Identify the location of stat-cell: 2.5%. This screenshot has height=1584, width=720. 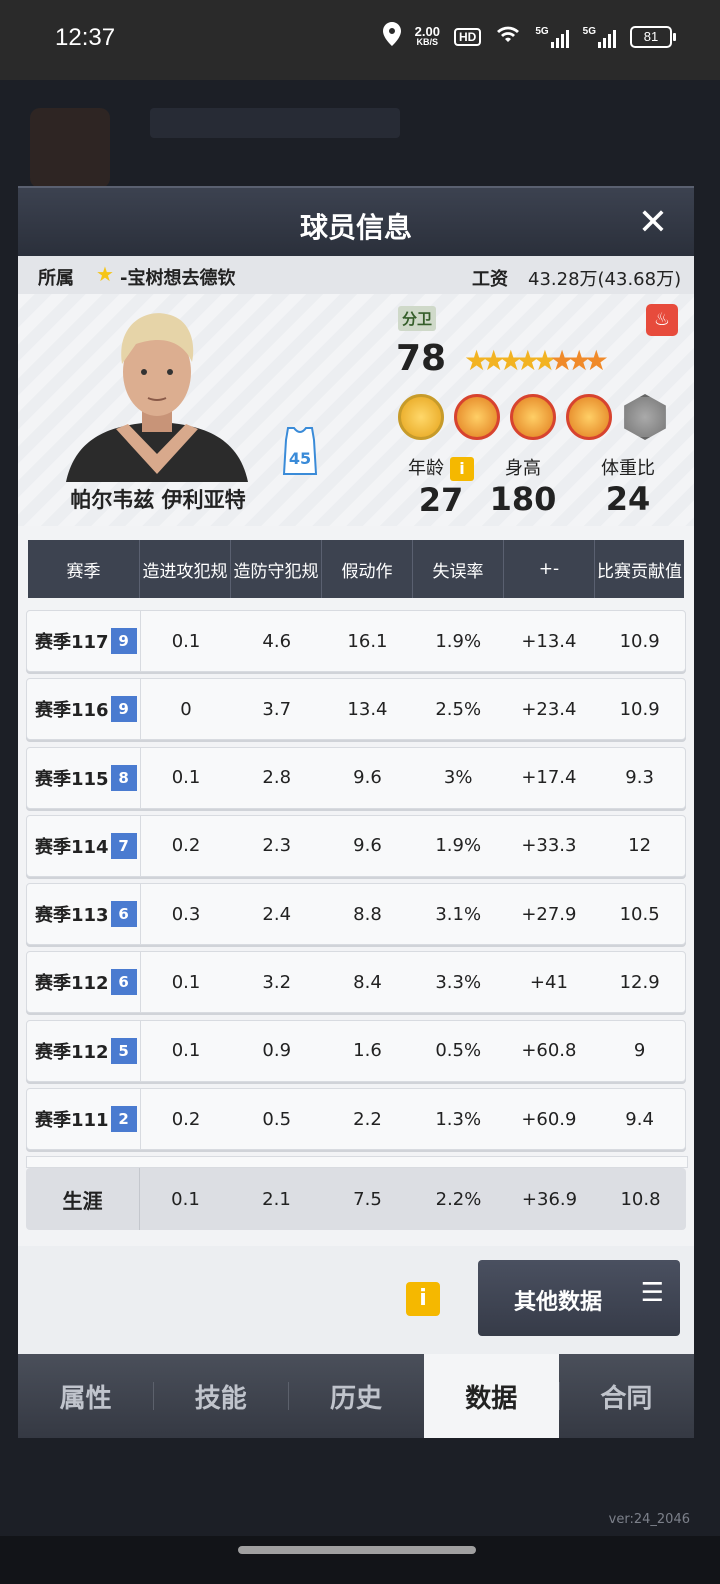
(458, 709).